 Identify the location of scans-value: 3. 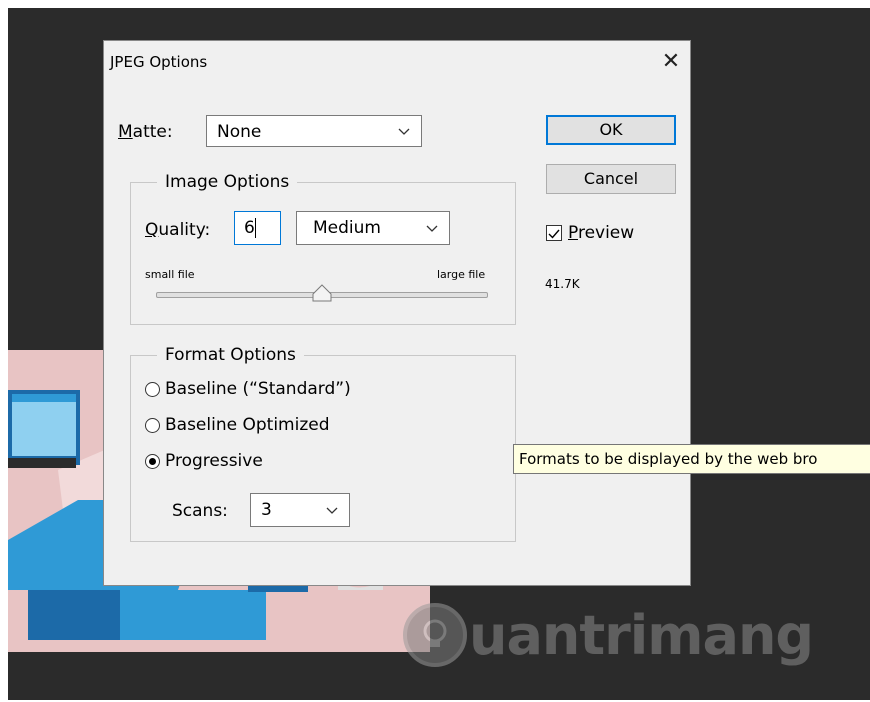
(266, 510).